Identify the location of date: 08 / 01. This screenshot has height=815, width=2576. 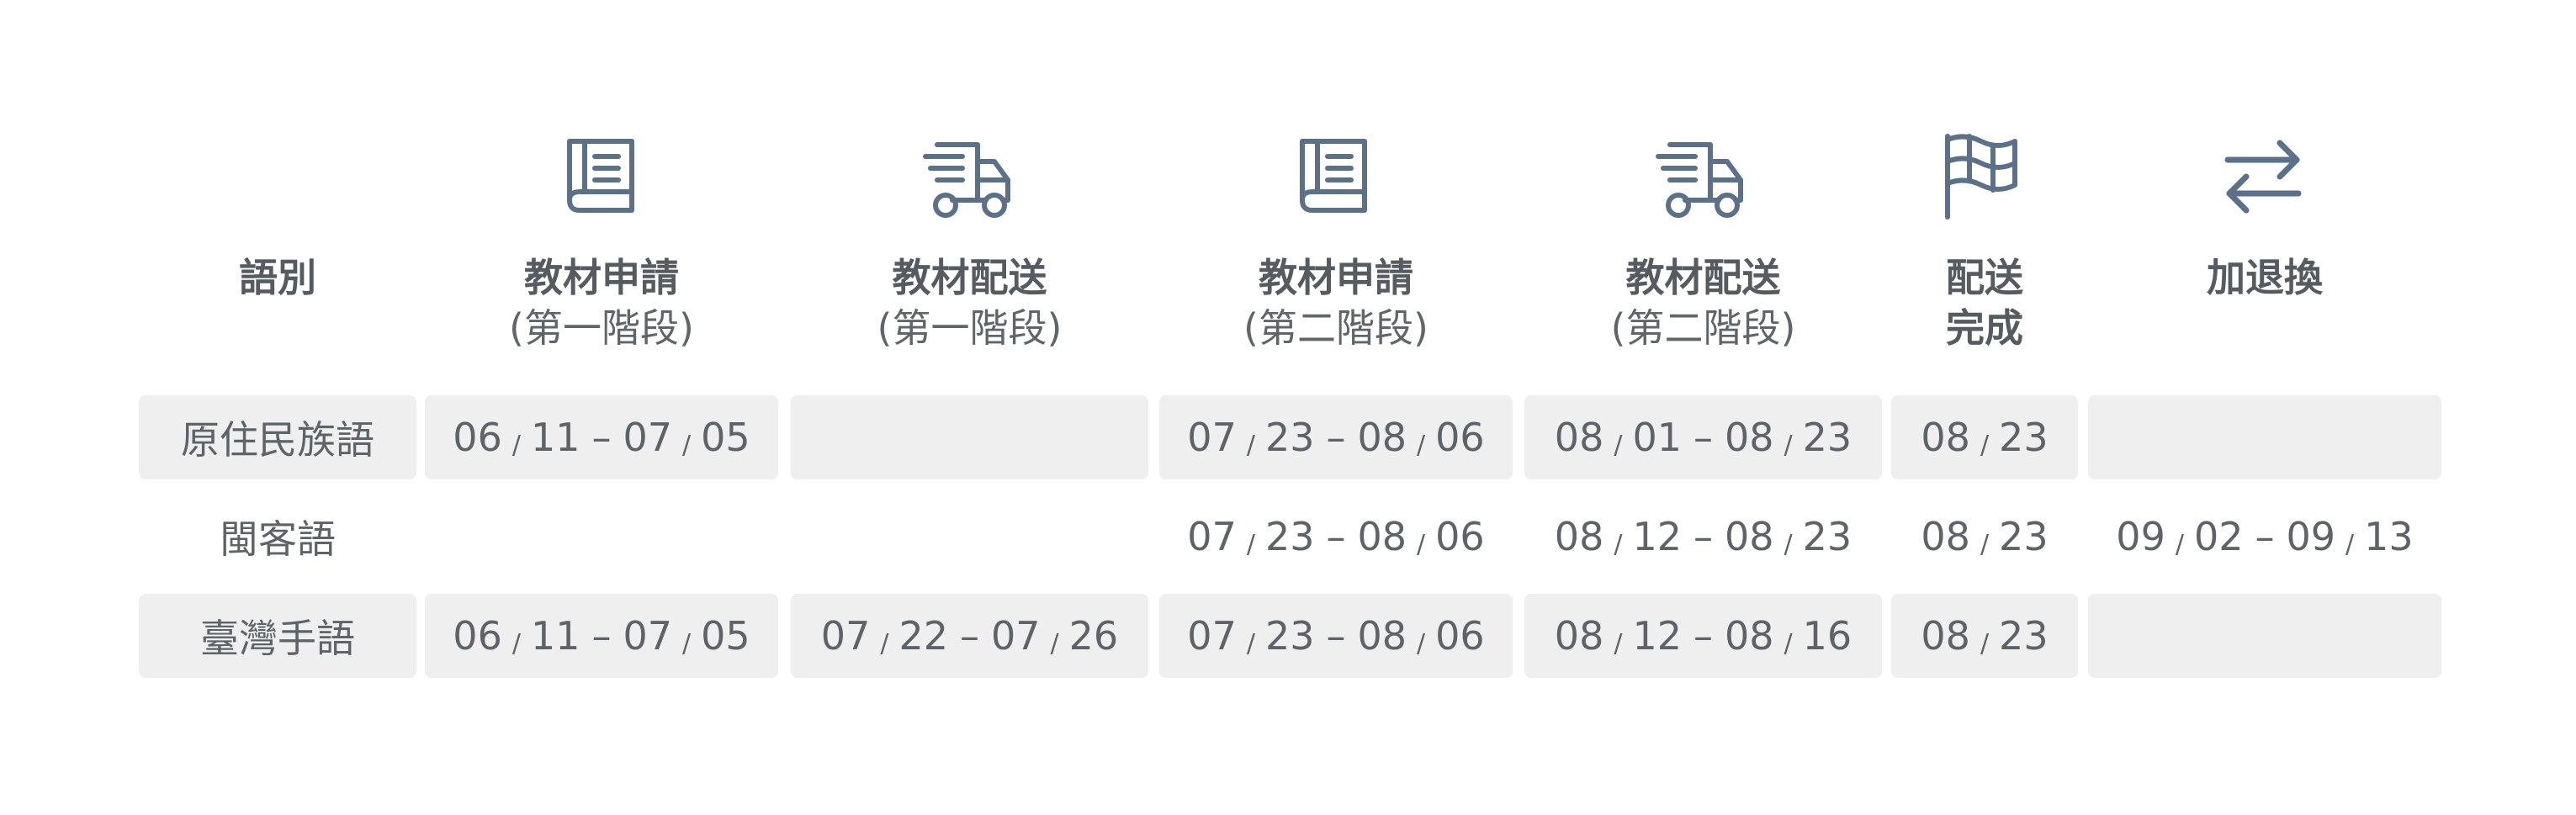
(1618, 437).